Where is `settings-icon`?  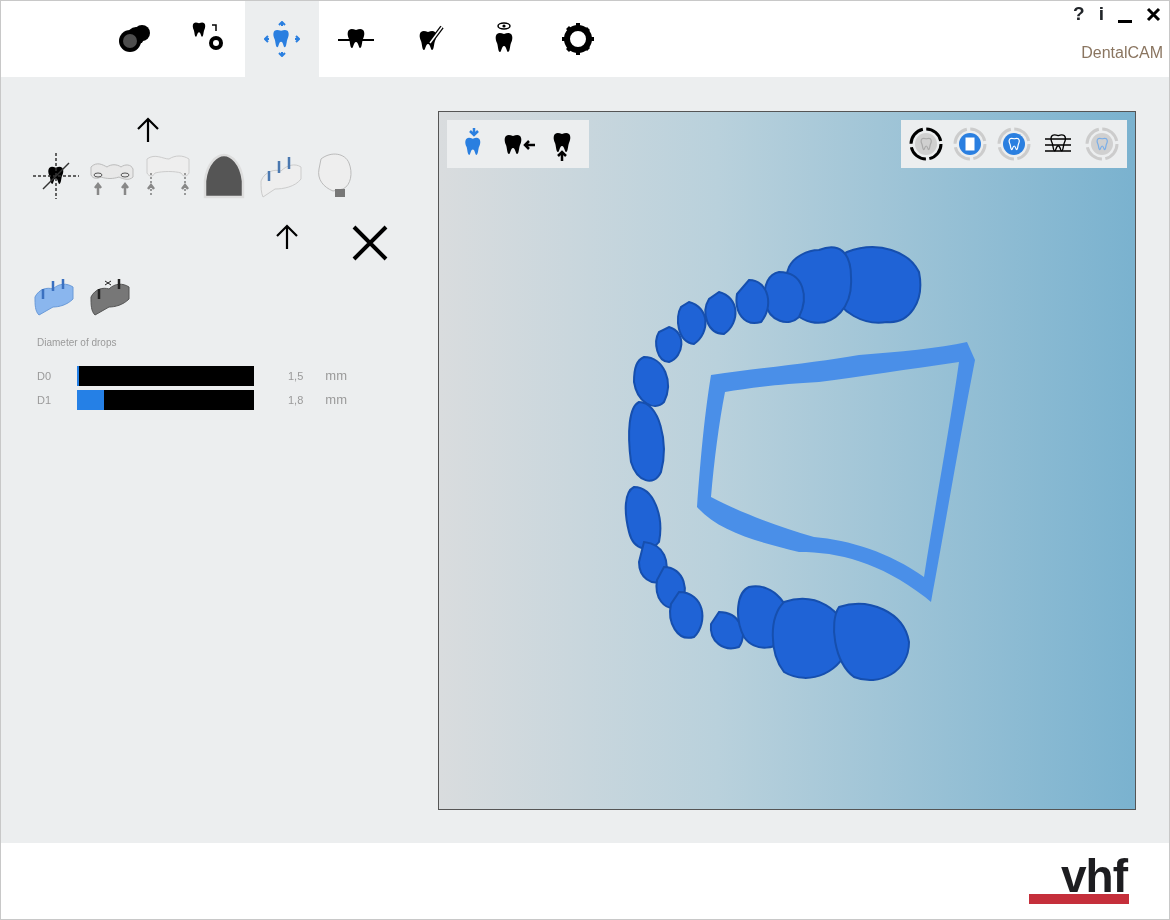 settings-icon is located at coordinates (578, 39).